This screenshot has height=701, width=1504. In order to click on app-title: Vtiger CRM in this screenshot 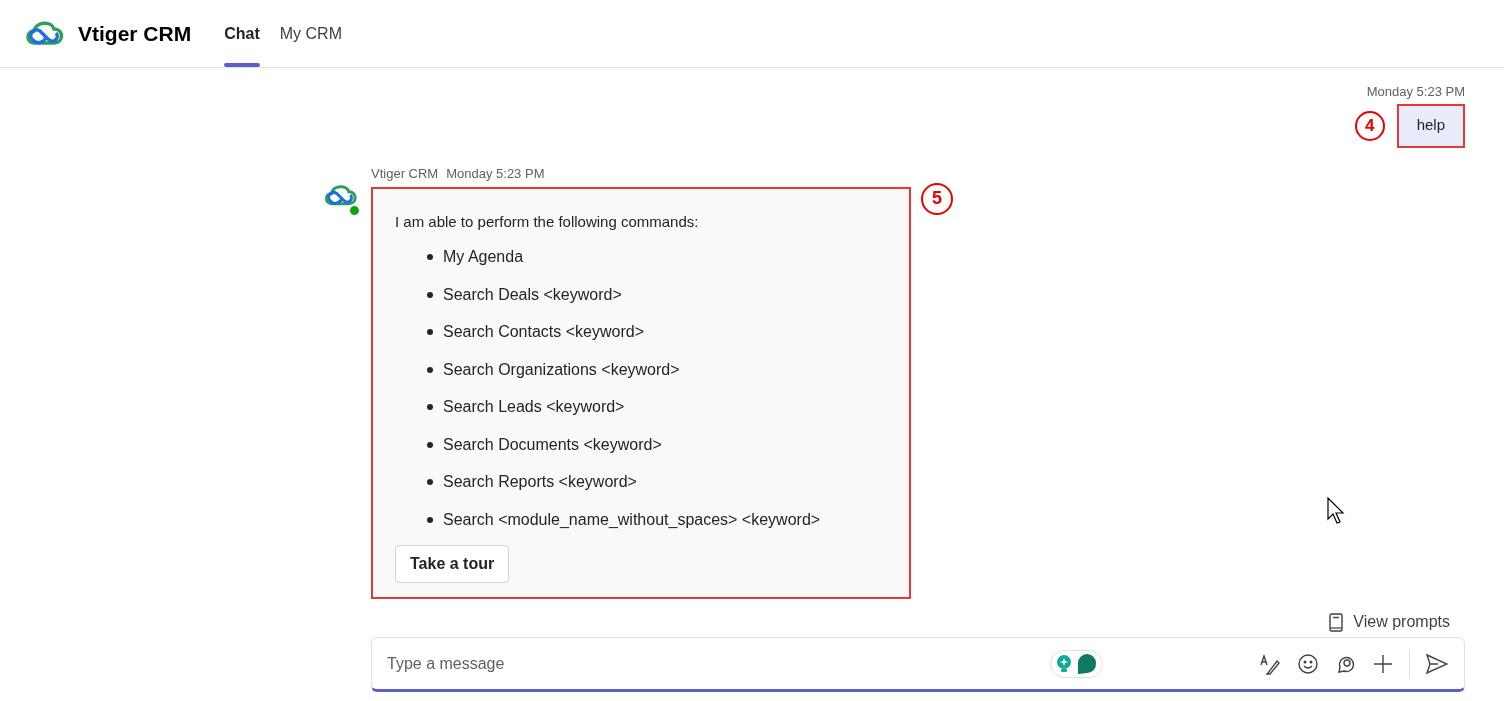, I will do `click(135, 33)`.